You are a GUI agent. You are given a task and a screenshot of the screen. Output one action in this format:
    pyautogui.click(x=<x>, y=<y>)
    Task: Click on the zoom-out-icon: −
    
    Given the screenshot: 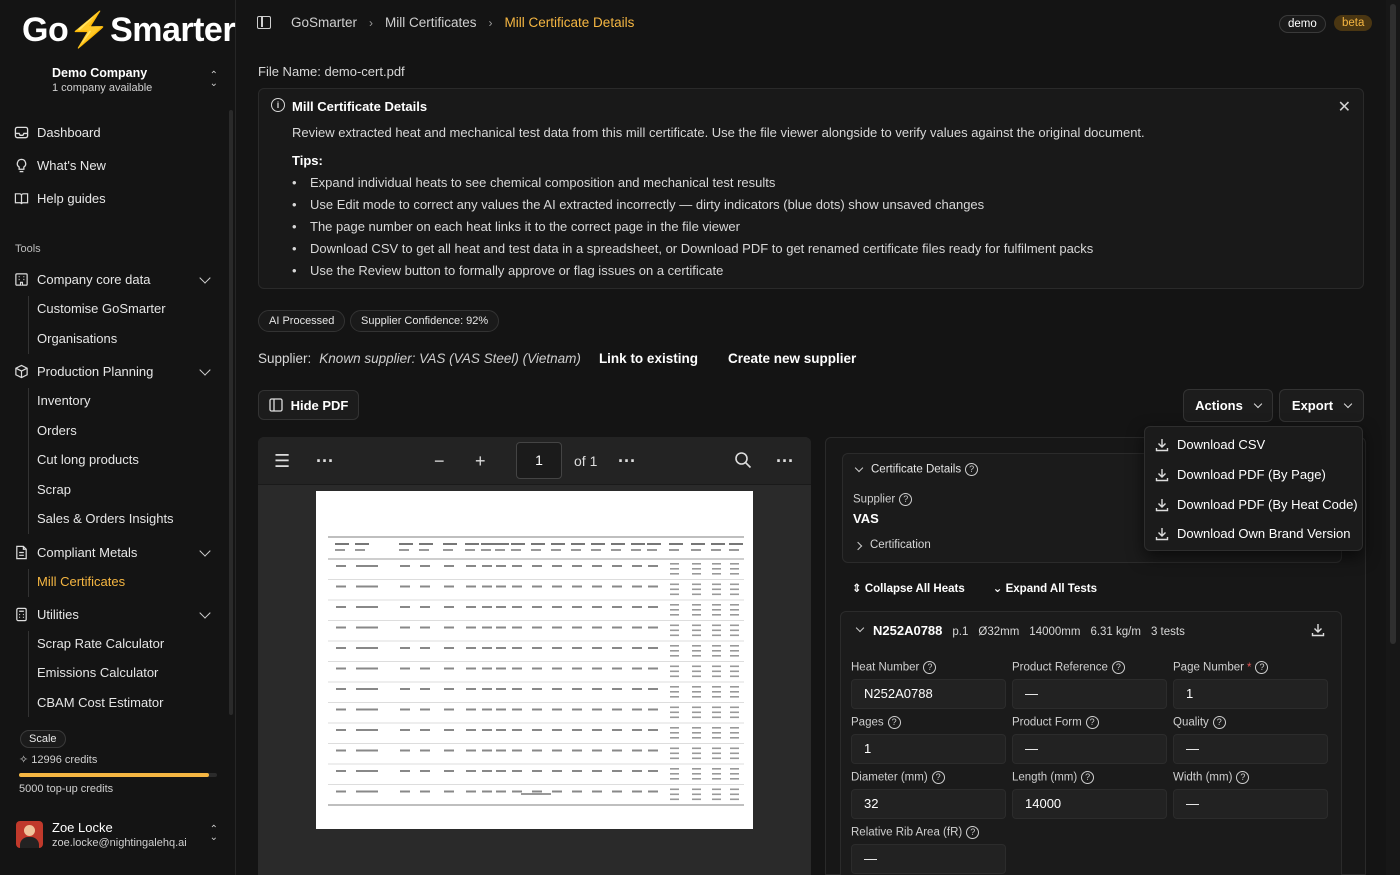 What is the action you would take?
    pyautogui.click(x=439, y=461)
    